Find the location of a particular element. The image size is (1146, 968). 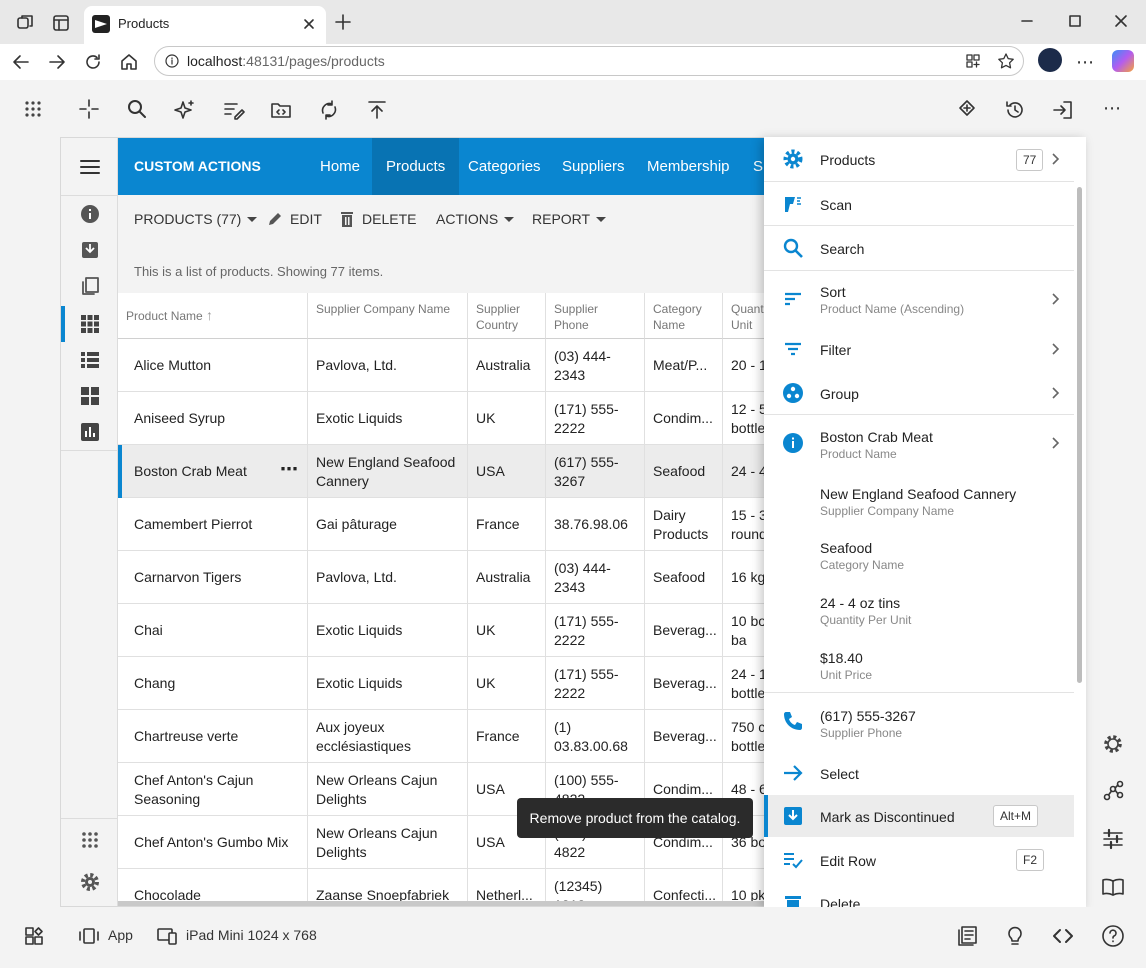

column-header-supplier-phone: Supplier Phone is located at coordinates (595, 316).